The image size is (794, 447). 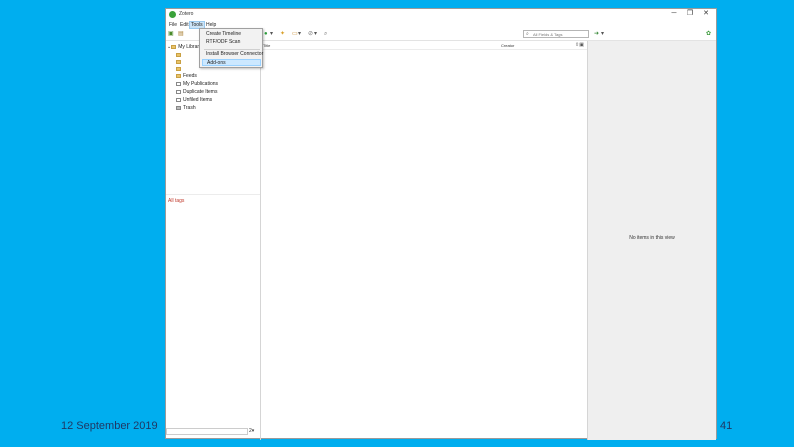 I want to click on tree-item-my-publications: My Publications, so click(x=197, y=84).